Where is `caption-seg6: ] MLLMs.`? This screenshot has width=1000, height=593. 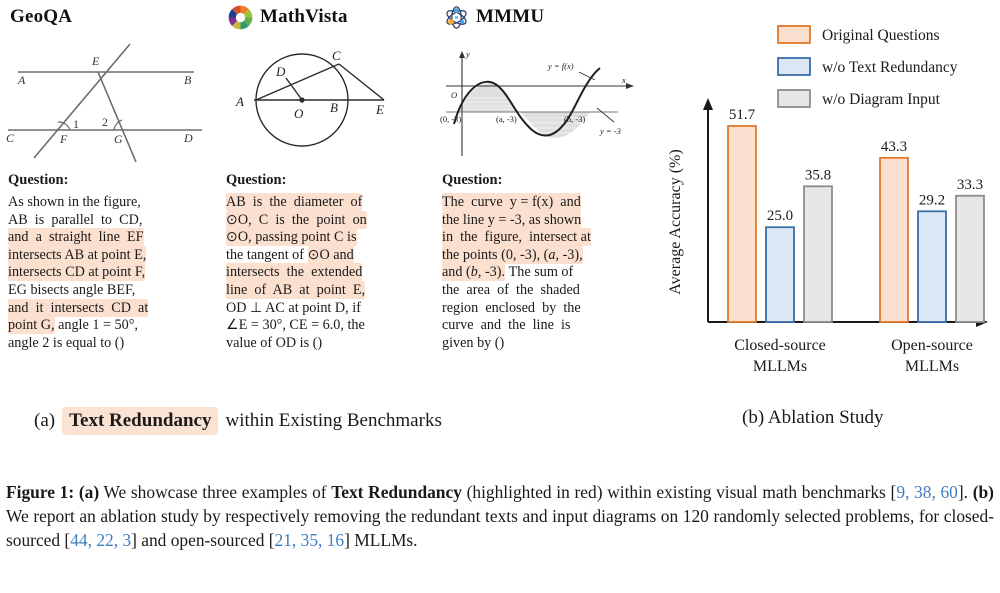 caption-seg6: ] MLLMs. is located at coordinates (381, 540).